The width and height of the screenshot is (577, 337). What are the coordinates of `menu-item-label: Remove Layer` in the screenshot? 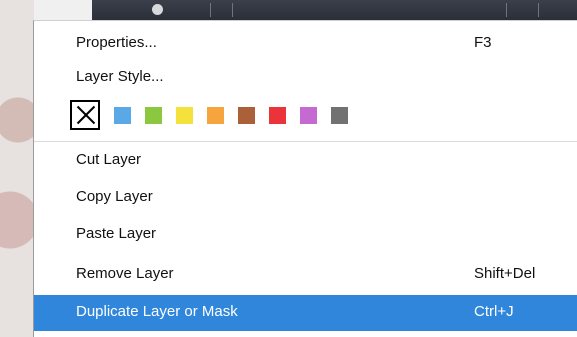 It's located at (125, 273).